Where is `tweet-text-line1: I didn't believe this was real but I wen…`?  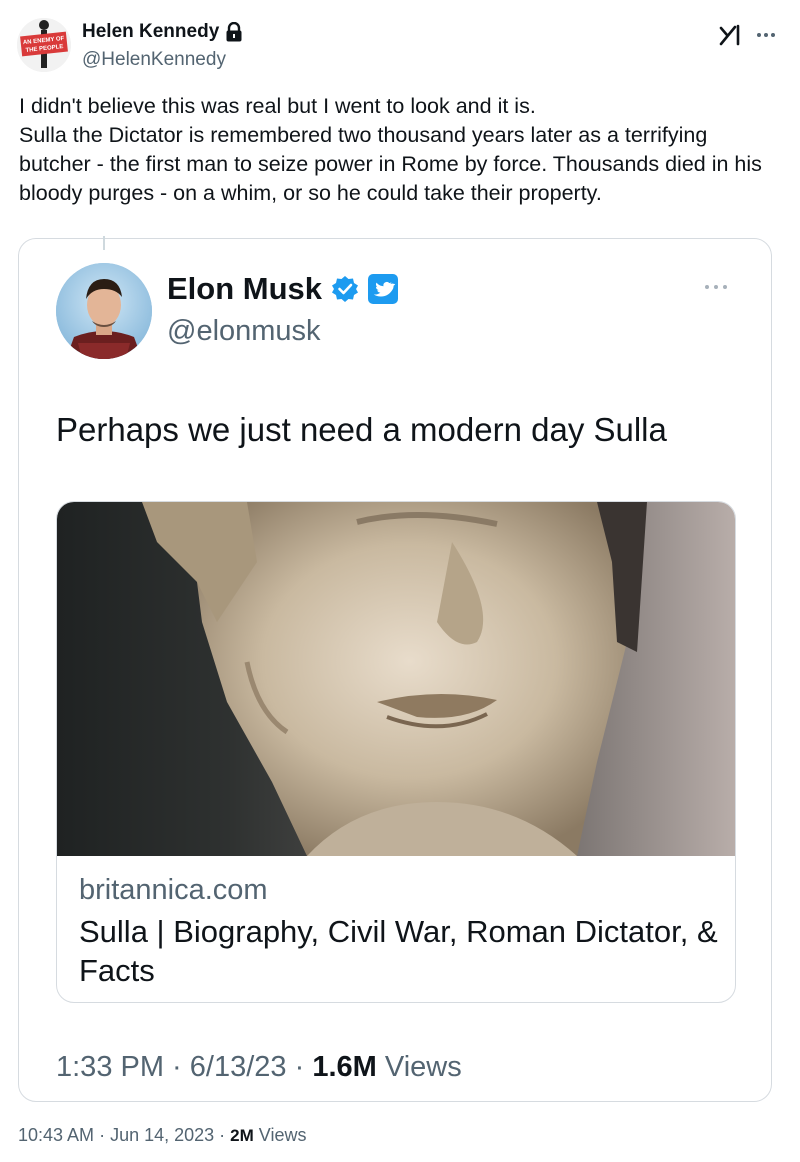
tweet-text-line1: I didn't believe this was real but I wen… is located at coordinates (277, 106).